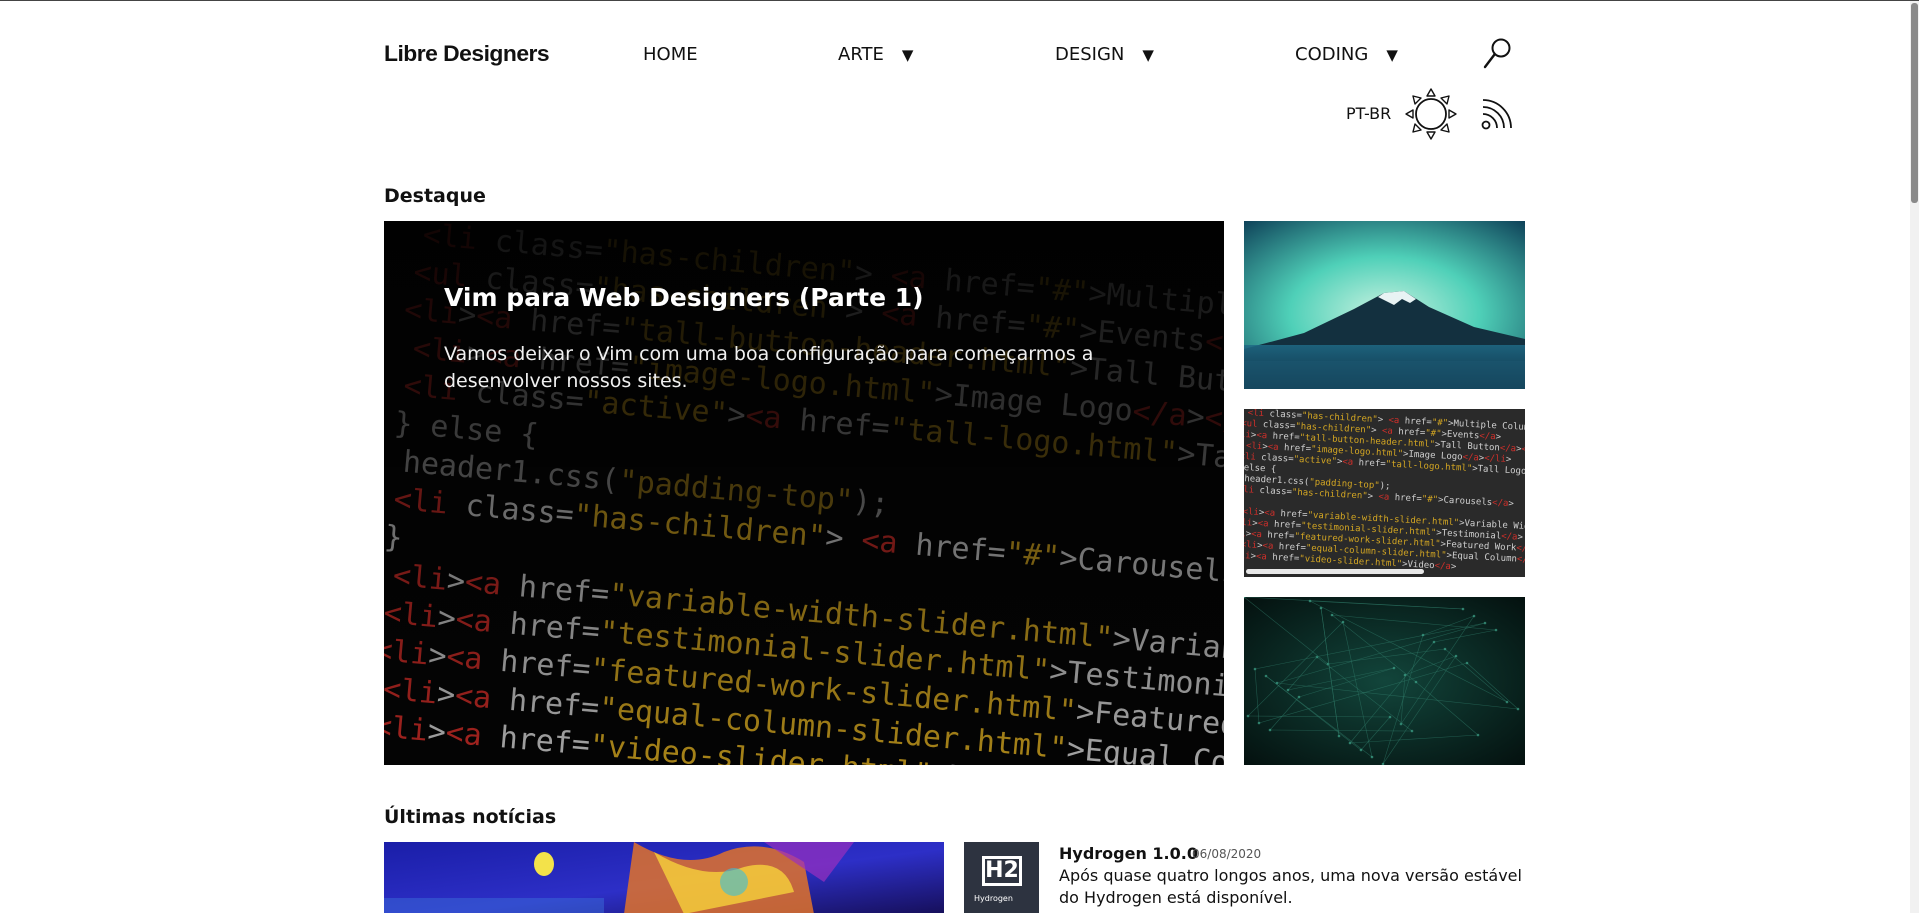 The width and height of the screenshot is (1919, 913). What do you see at coordinates (1002, 871) in the screenshot?
I see `hydrogen-logo: H2` at bounding box center [1002, 871].